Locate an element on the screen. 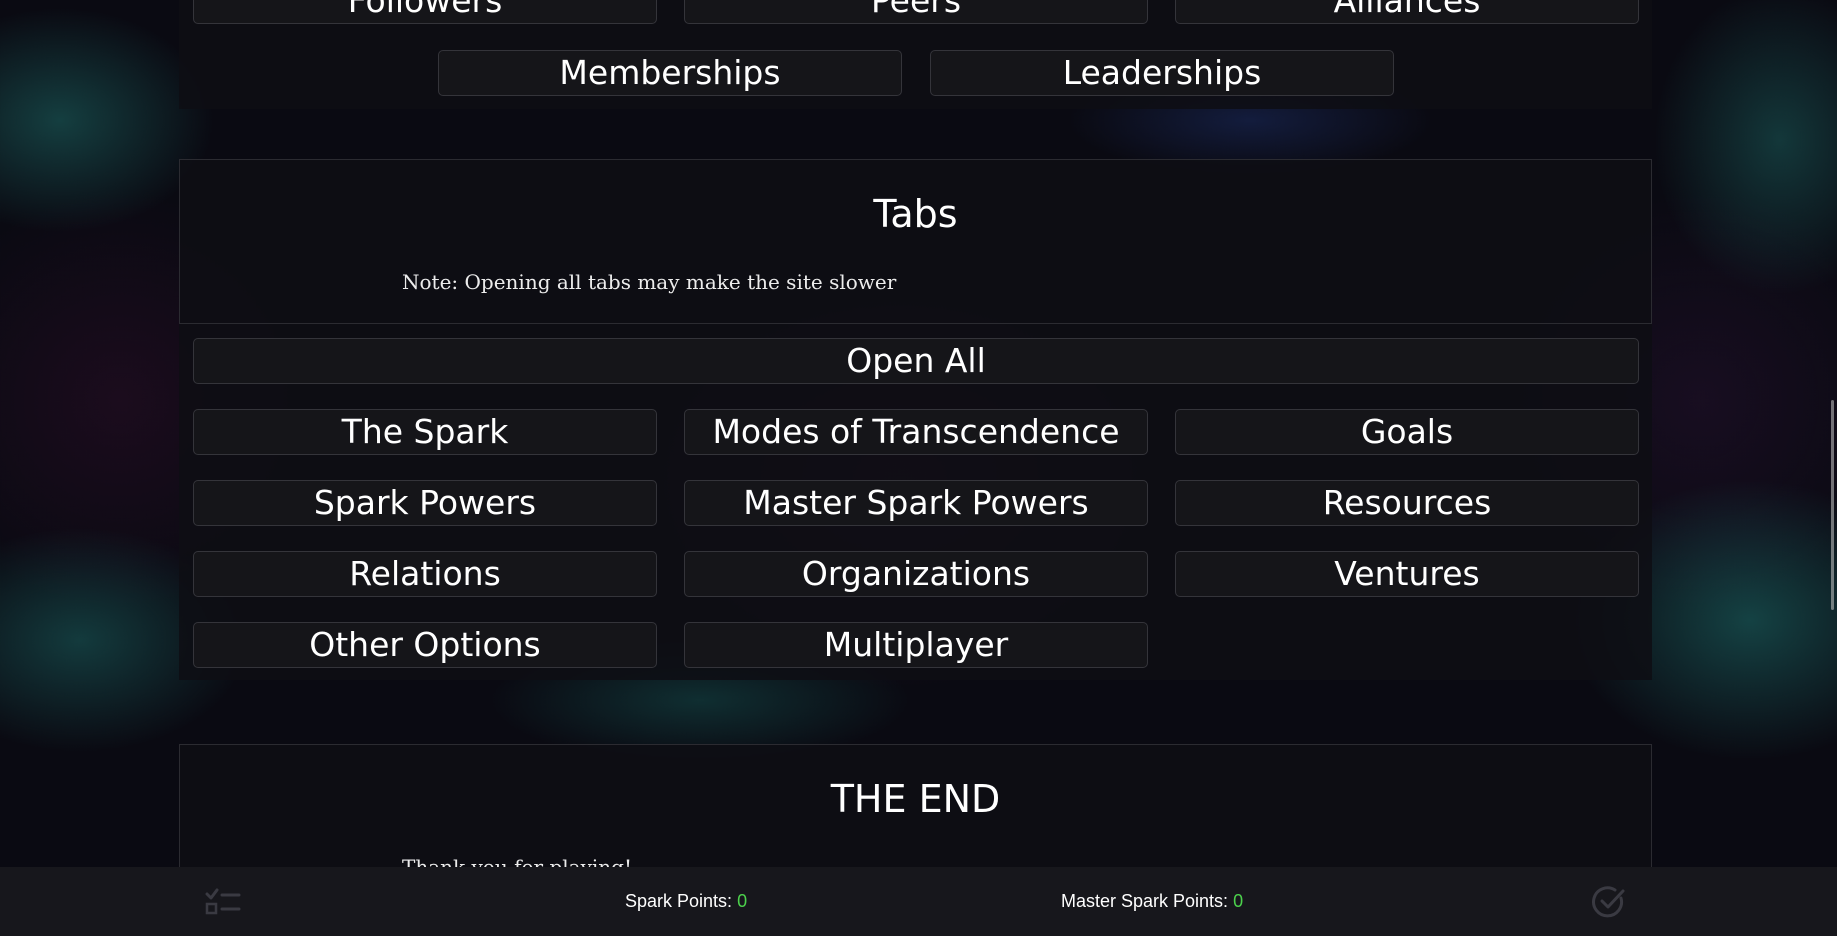  master-spark-points-label: Master Spark Points: is located at coordinates (1145, 901).